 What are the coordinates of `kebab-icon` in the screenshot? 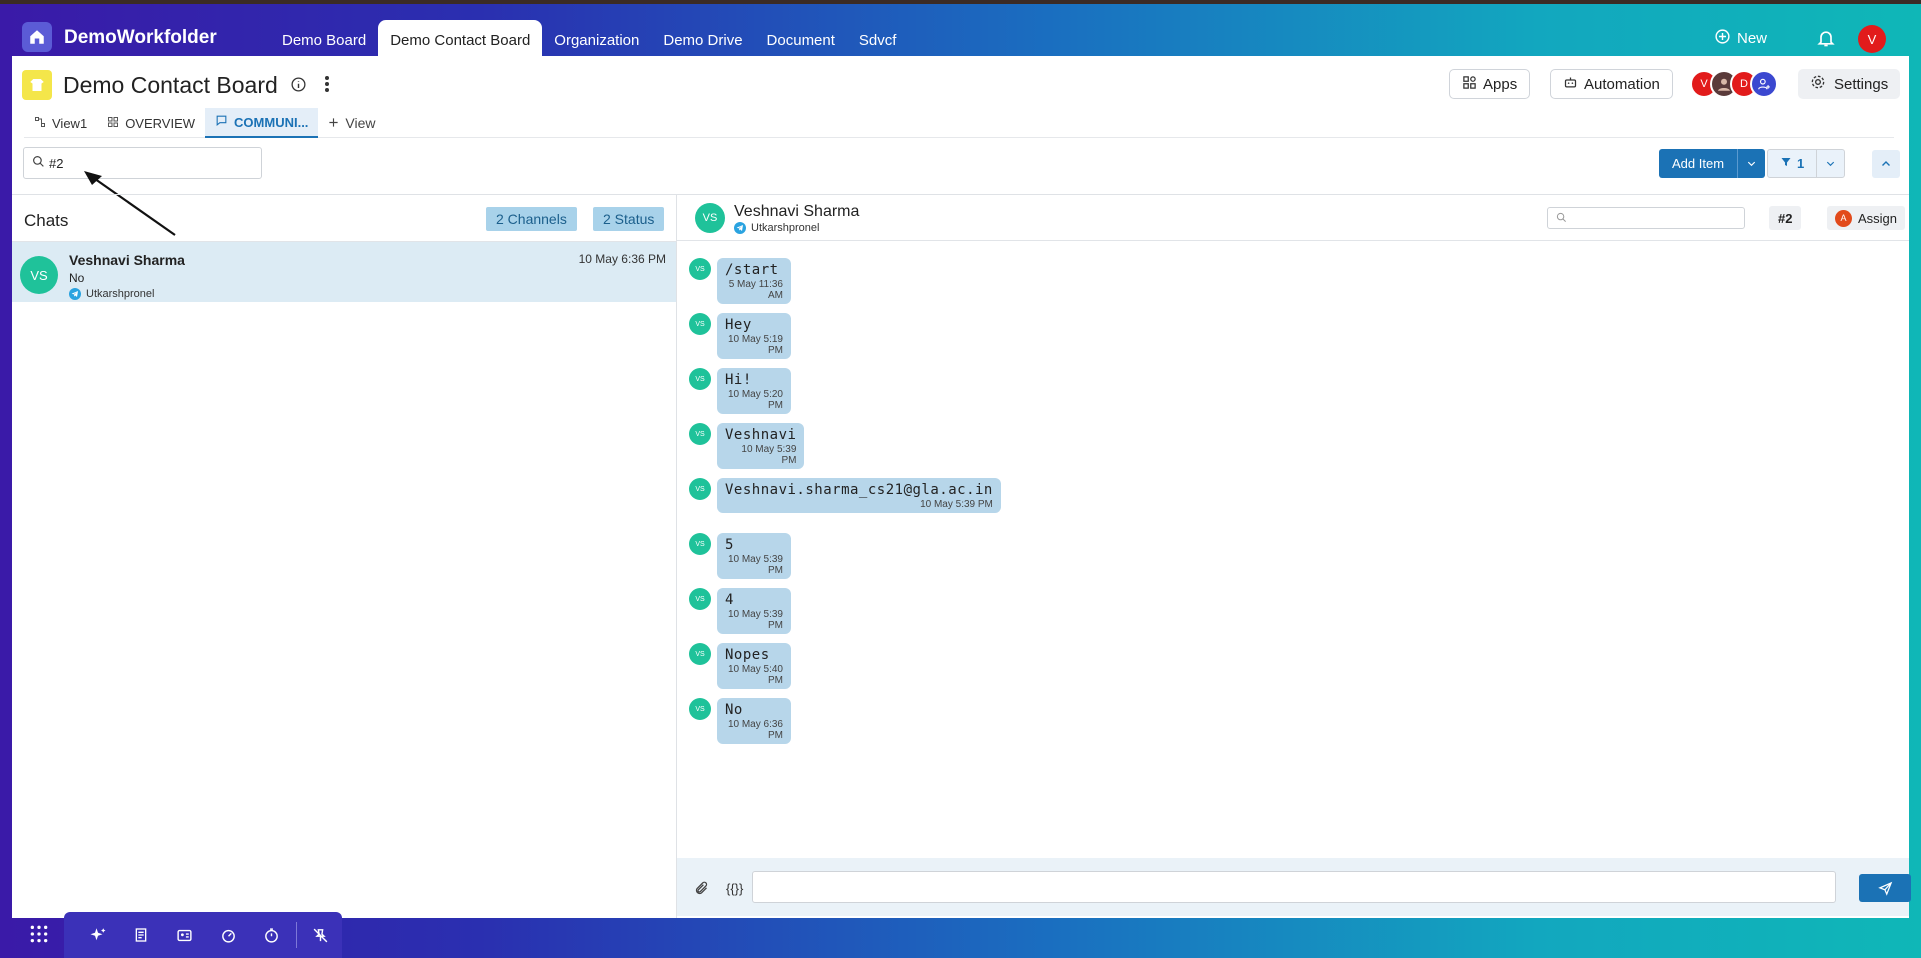 It's located at (327, 85).